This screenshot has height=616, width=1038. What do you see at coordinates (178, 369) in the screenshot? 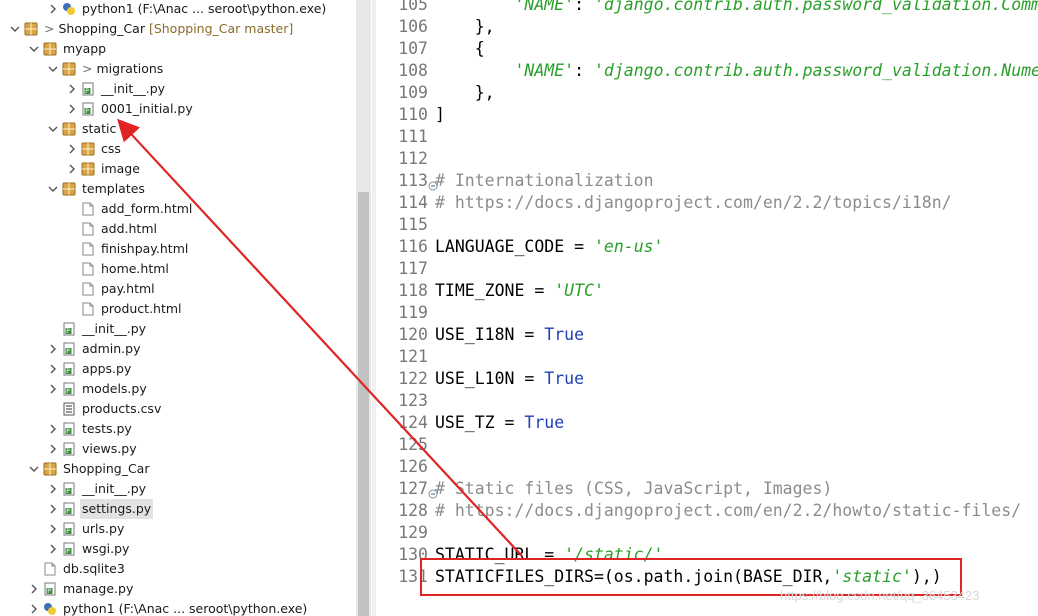
I see `tree-item: Papps.py` at bounding box center [178, 369].